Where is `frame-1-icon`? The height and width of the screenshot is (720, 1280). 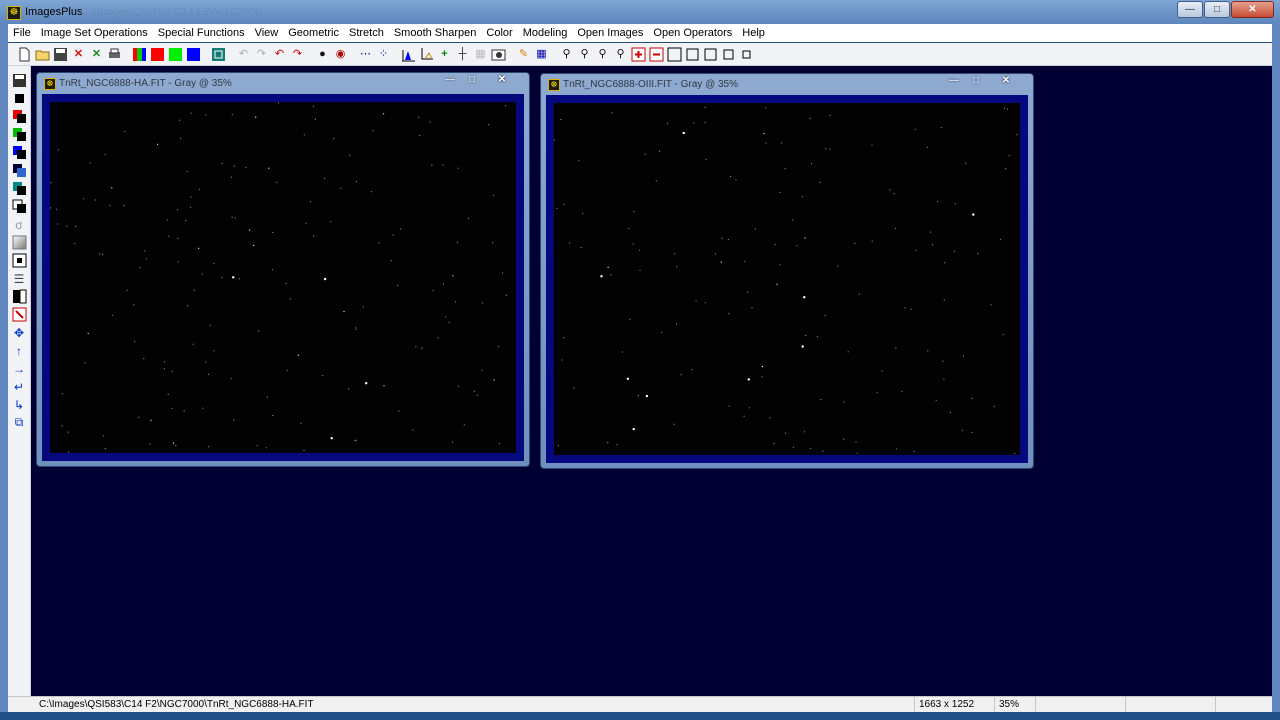 frame-1-icon is located at coordinates (674, 54).